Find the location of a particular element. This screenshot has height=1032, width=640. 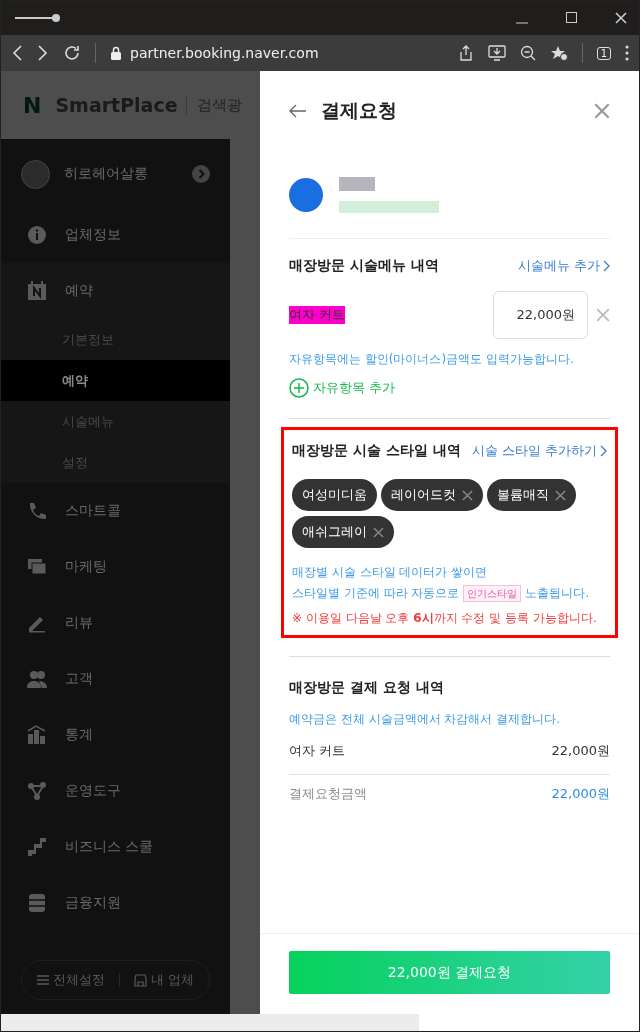

hint-text: 자유항목에는 할인(마이너스)금액도 입력가능합니다. is located at coordinates (432, 359).